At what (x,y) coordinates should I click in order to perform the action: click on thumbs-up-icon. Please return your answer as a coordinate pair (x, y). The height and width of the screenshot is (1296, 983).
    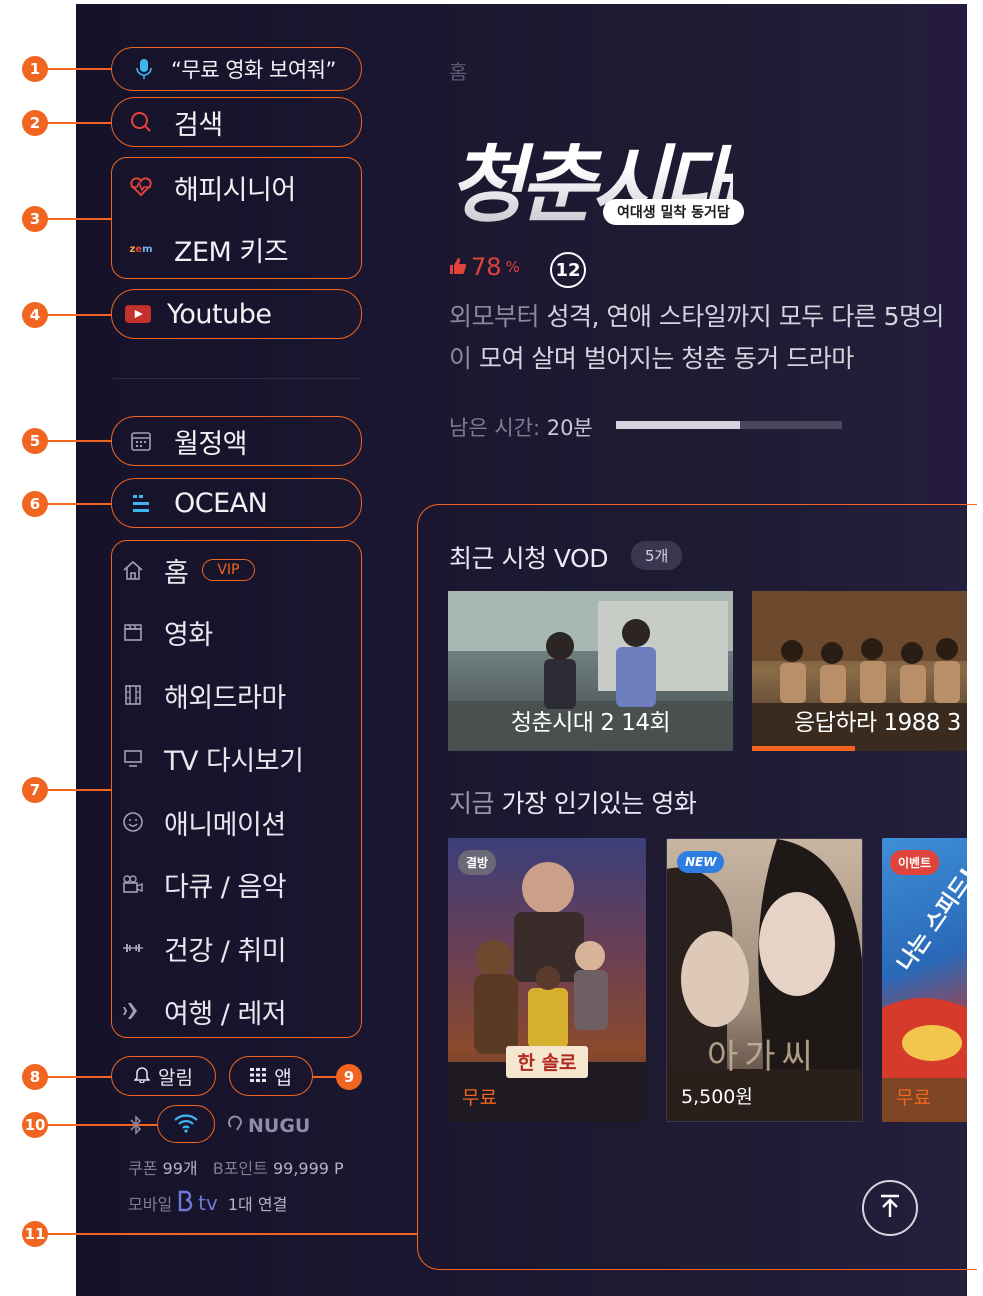
    Looking at the image, I should click on (458, 267).